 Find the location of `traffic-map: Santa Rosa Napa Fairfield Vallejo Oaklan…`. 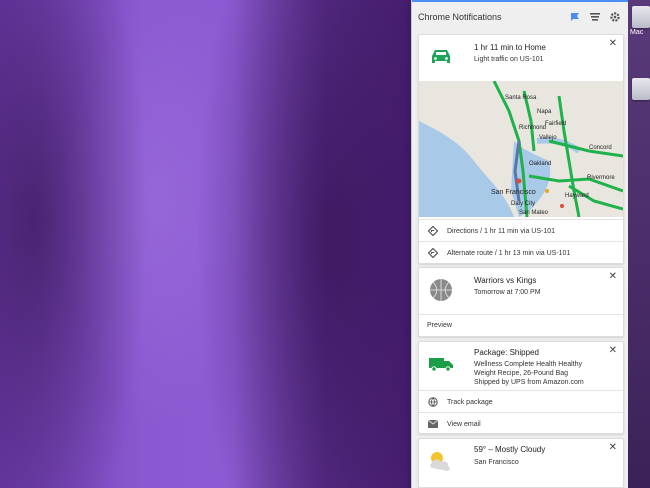

traffic-map: Santa Rosa Napa Fairfield Vallejo Oaklan… is located at coordinates (521, 149).